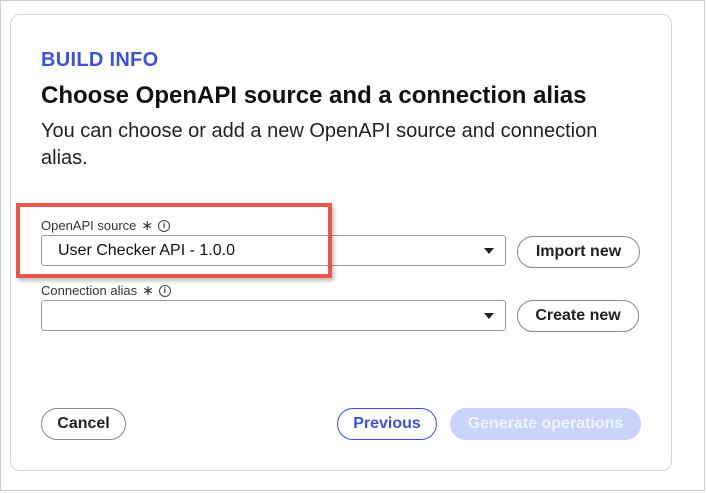 The image size is (707, 493). Describe the element at coordinates (89, 290) in the screenshot. I see `connection-alias-label: Connection alias` at that location.